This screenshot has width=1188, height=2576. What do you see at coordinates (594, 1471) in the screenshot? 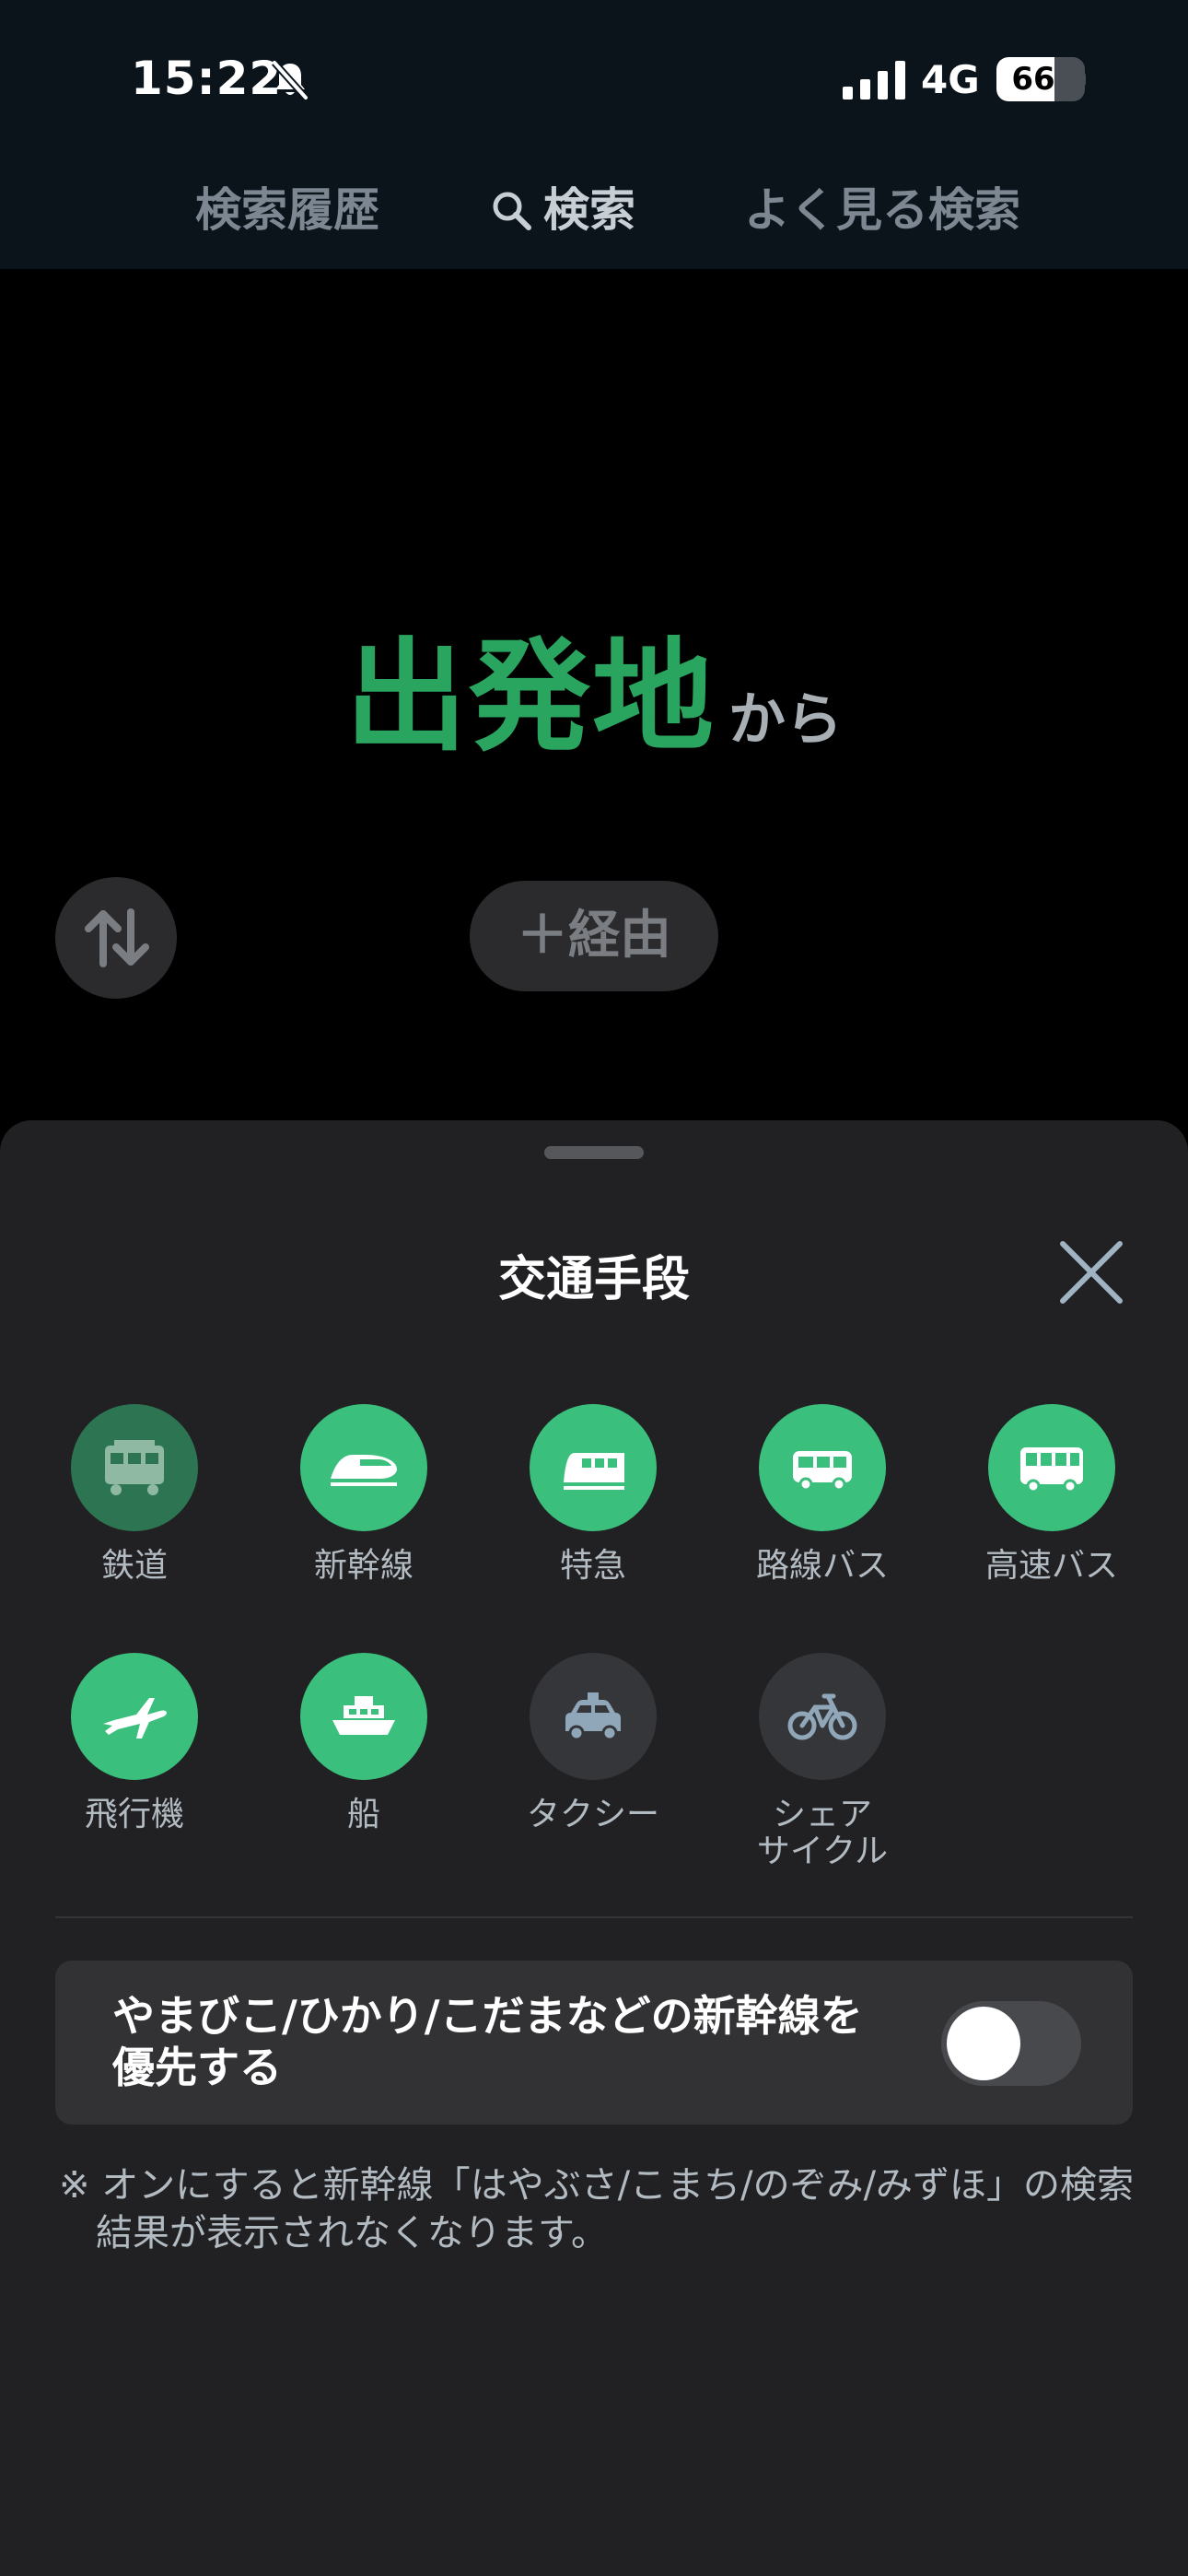
I see `express-train-icon` at bounding box center [594, 1471].